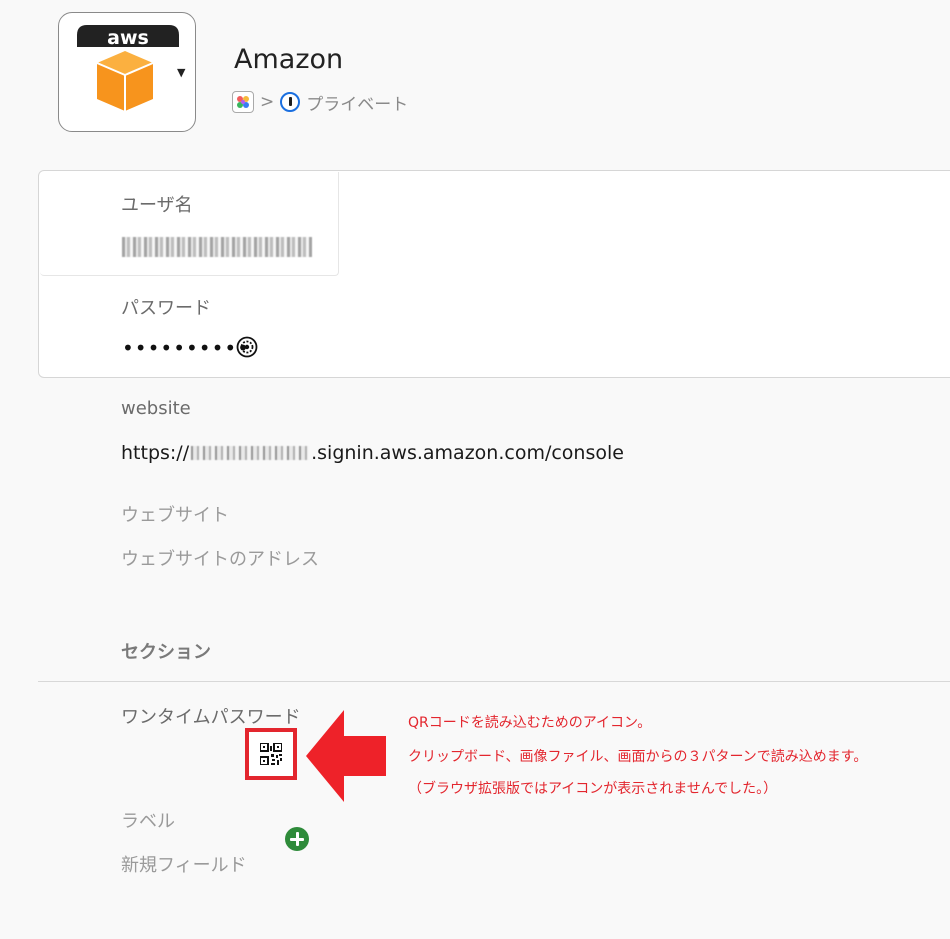 This screenshot has width=950, height=939. I want to click on username-value-redacted, so click(217, 247).